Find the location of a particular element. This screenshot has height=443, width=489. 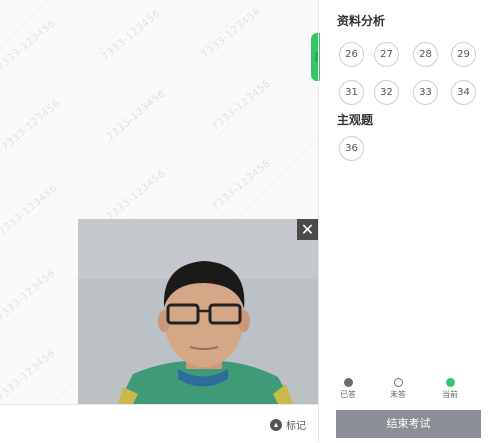

mark-button: 标记 is located at coordinates (288, 424).